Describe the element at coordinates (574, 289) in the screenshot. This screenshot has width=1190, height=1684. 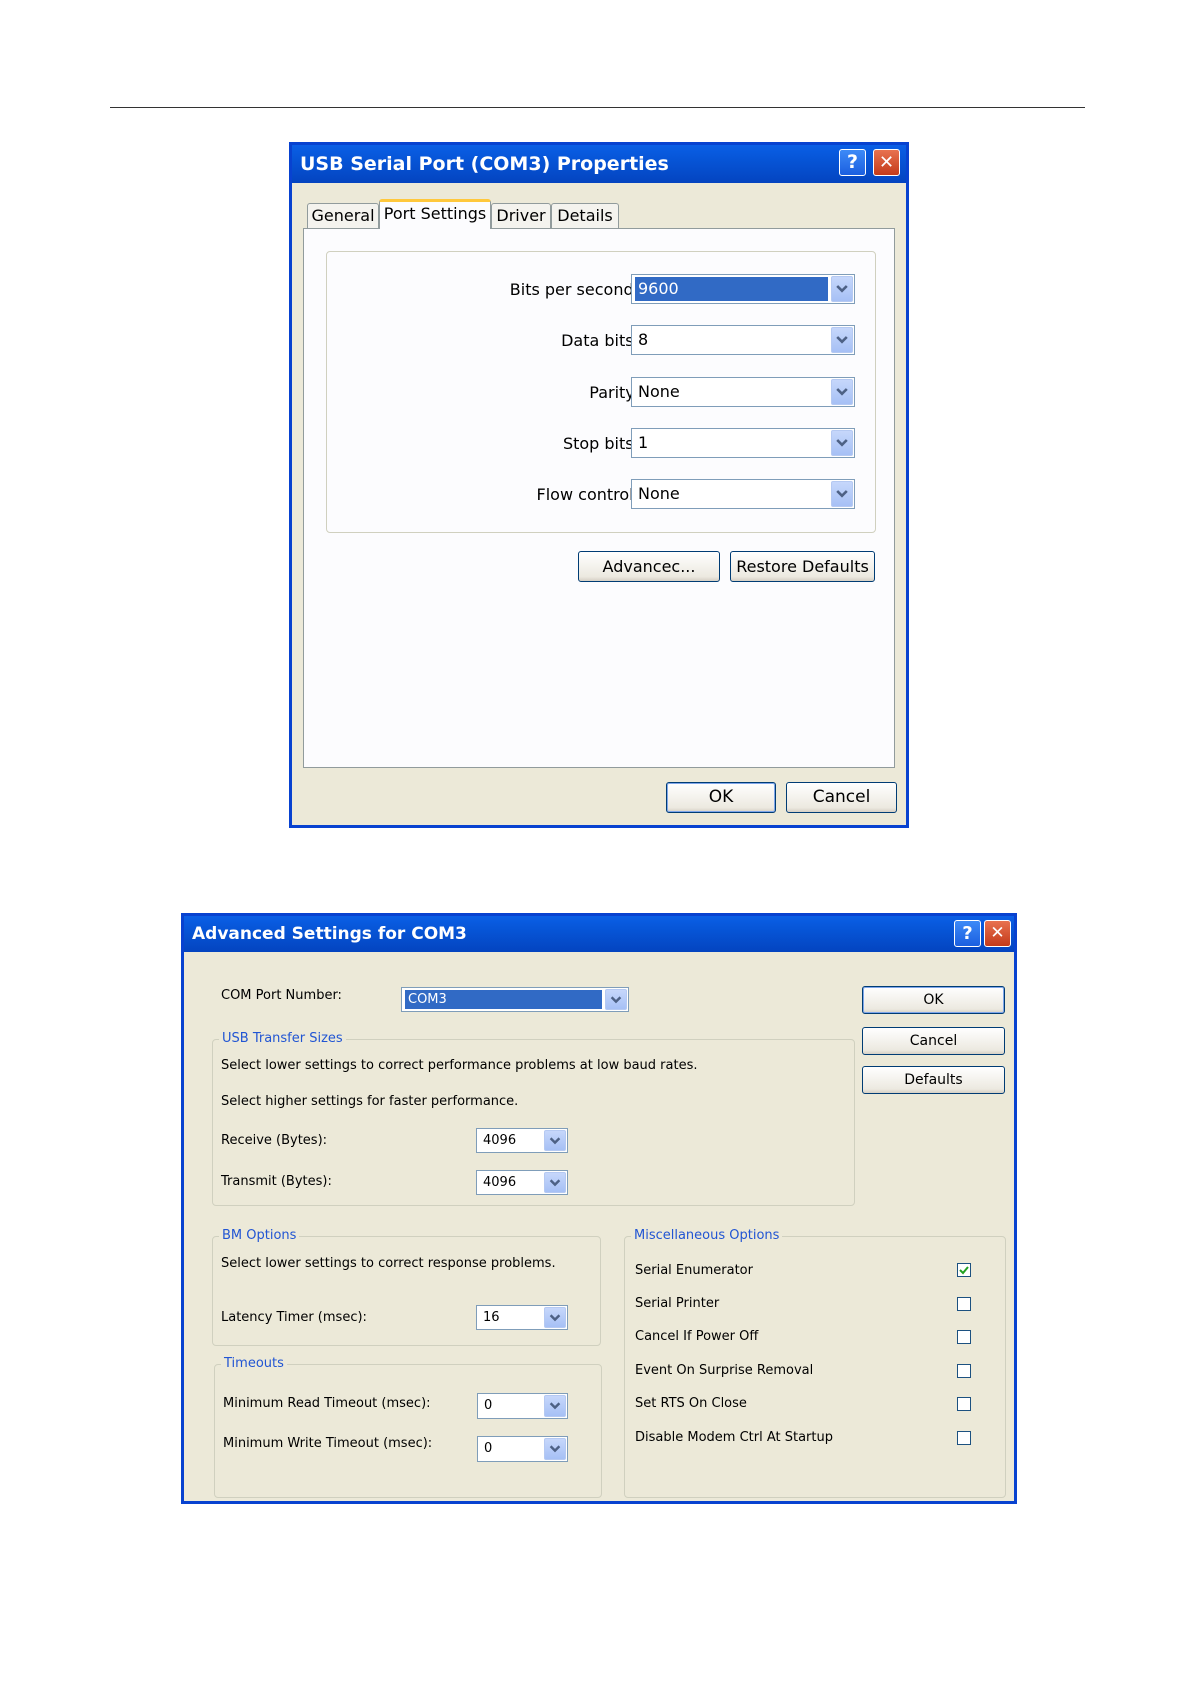
I see `bits-per-second-label: Bits per second:` at that location.